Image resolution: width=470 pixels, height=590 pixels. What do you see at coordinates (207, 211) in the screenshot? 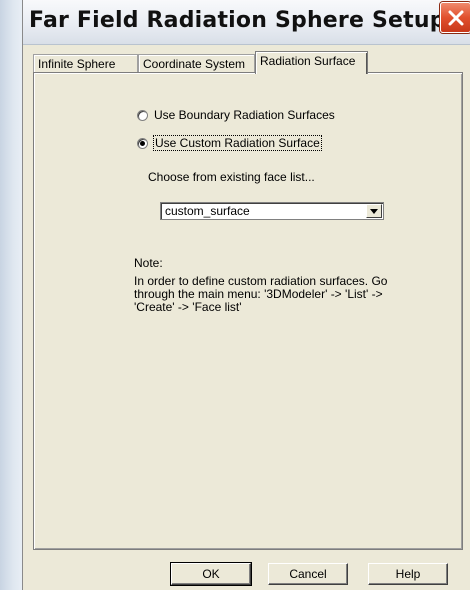
I see `face-list-selected-value: custom_surface` at bounding box center [207, 211].